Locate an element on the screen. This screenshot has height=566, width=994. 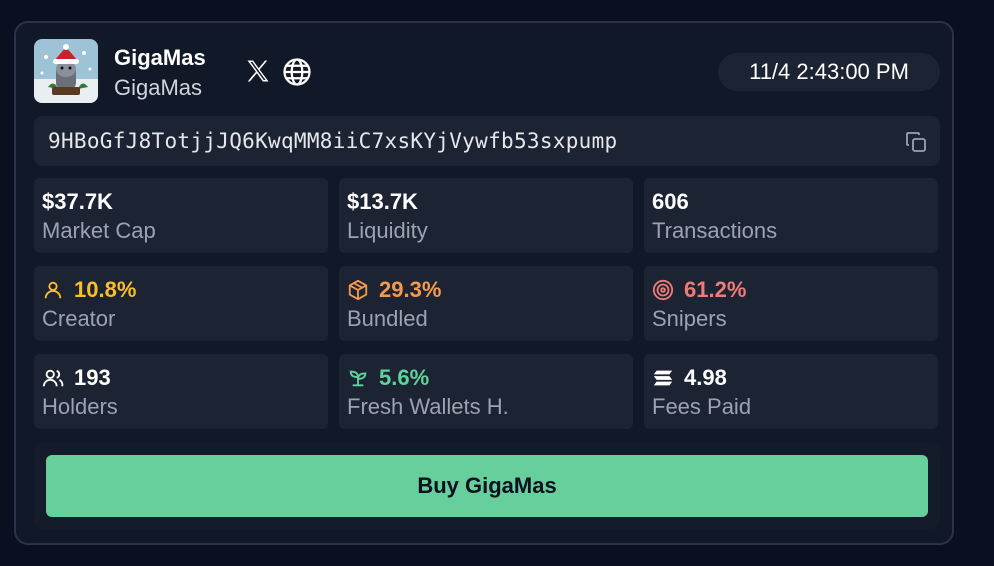
stat-label: Bundled is located at coordinates (387, 318).